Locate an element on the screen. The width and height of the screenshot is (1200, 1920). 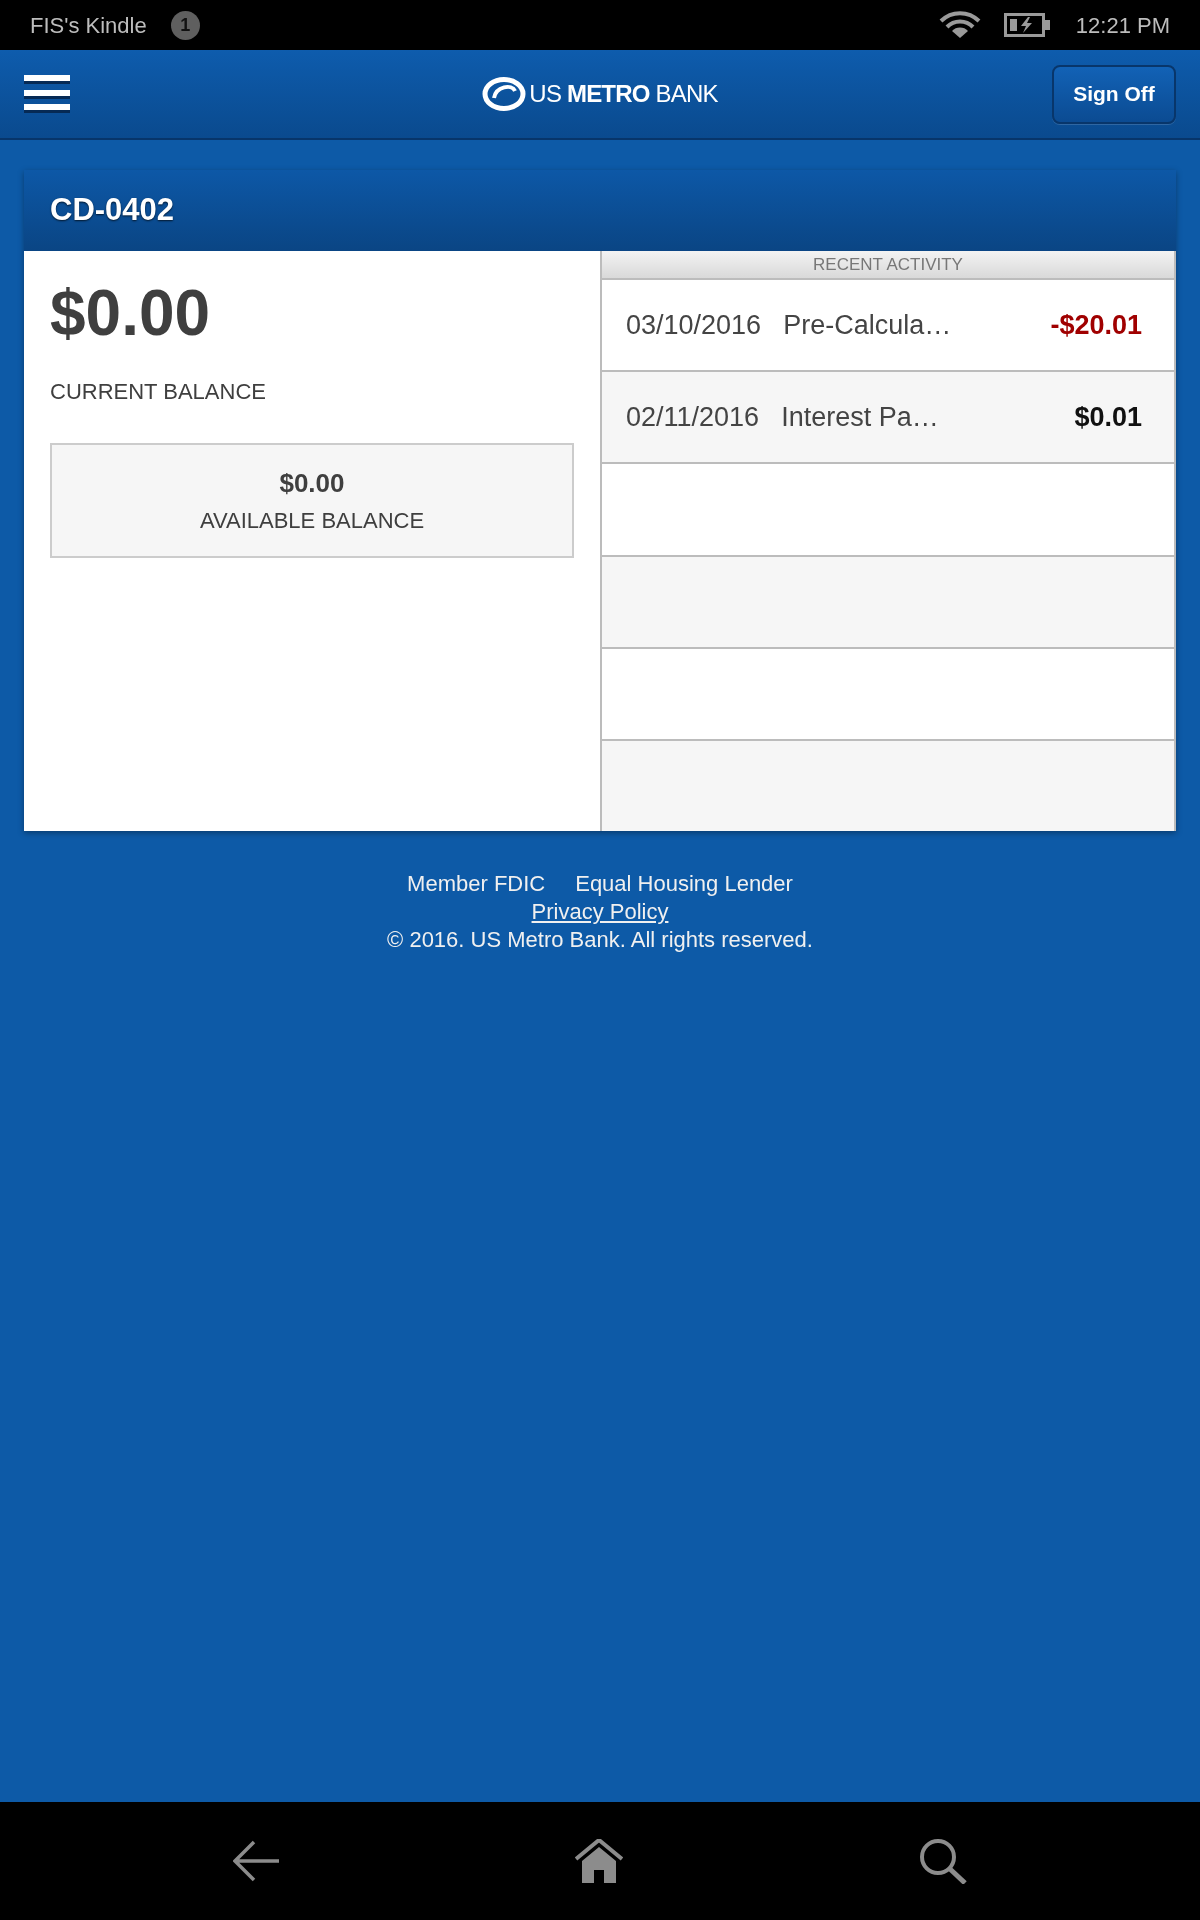
transaction-amount: -$20.01 is located at coordinates (1096, 325).